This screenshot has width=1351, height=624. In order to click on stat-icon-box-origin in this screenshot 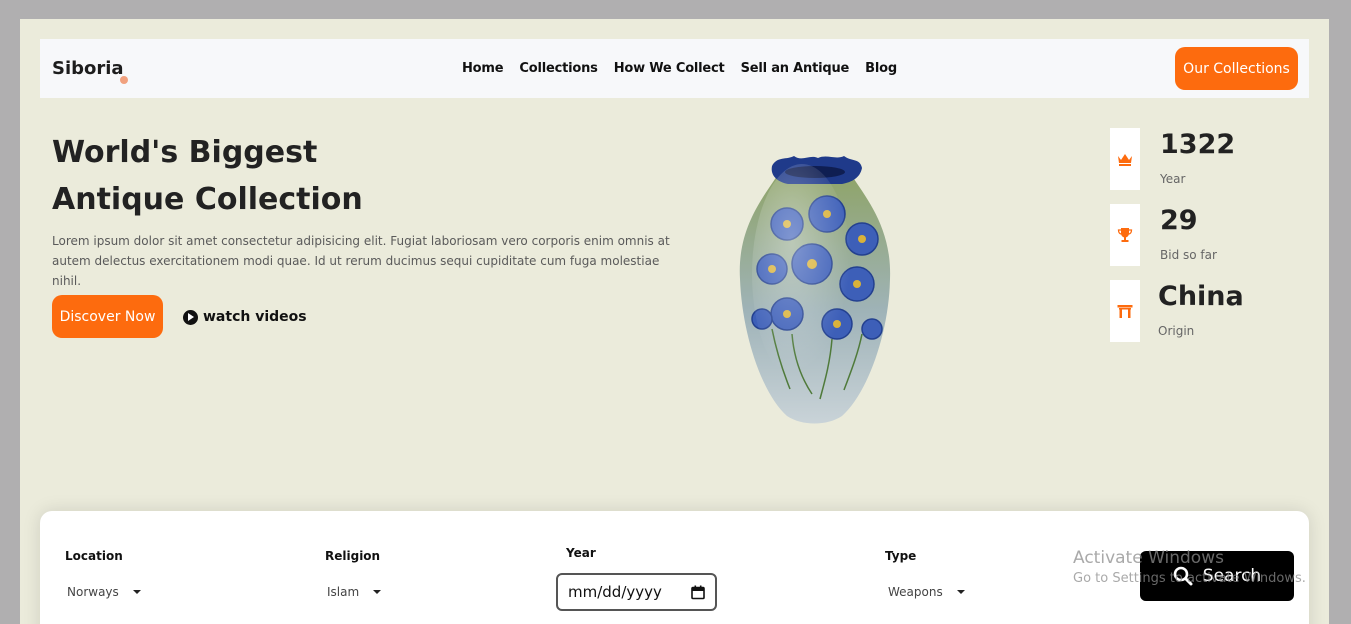, I will do `click(1125, 311)`.